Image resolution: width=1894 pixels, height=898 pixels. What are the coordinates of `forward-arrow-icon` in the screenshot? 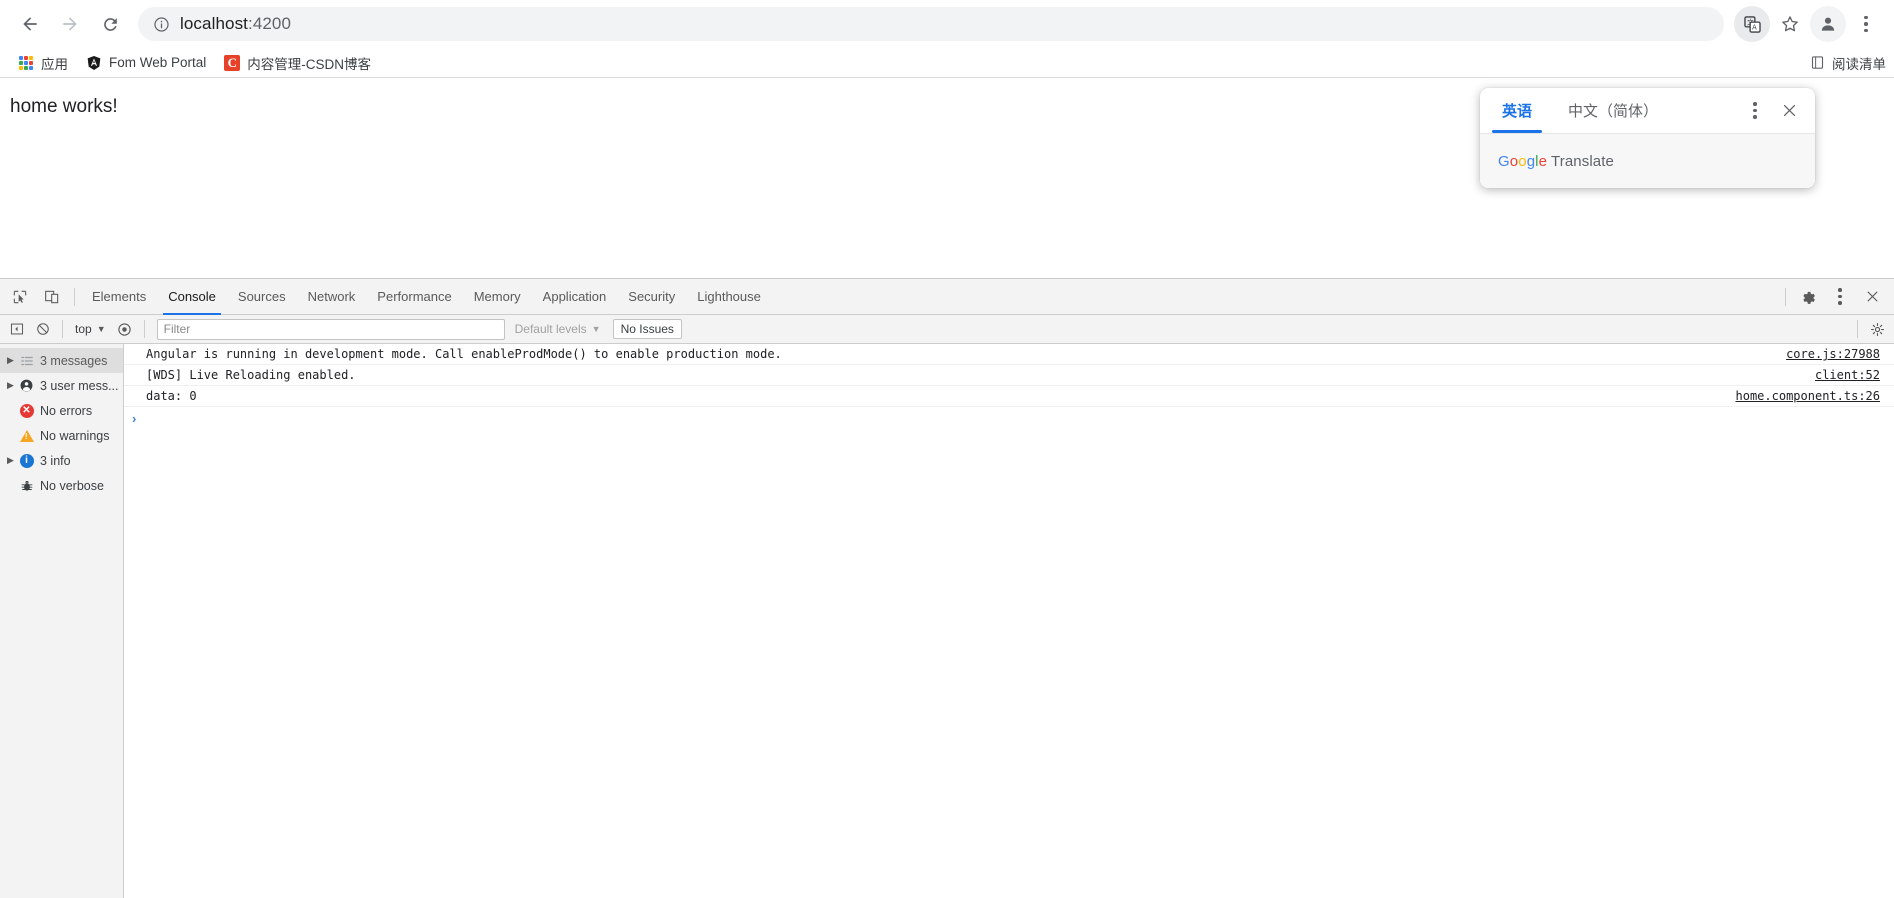 It's located at (70, 24).